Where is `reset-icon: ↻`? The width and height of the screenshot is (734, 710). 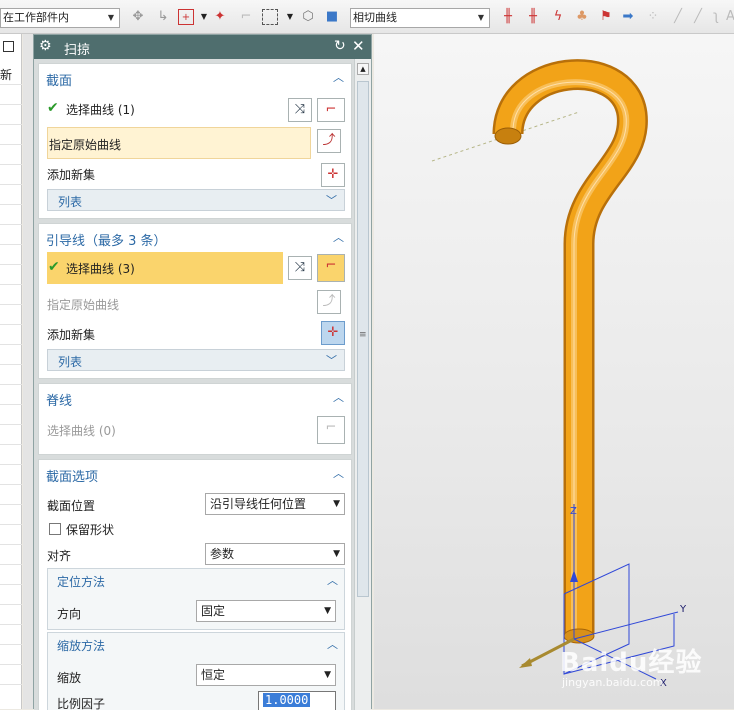
reset-icon: ↻ is located at coordinates (340, 46).